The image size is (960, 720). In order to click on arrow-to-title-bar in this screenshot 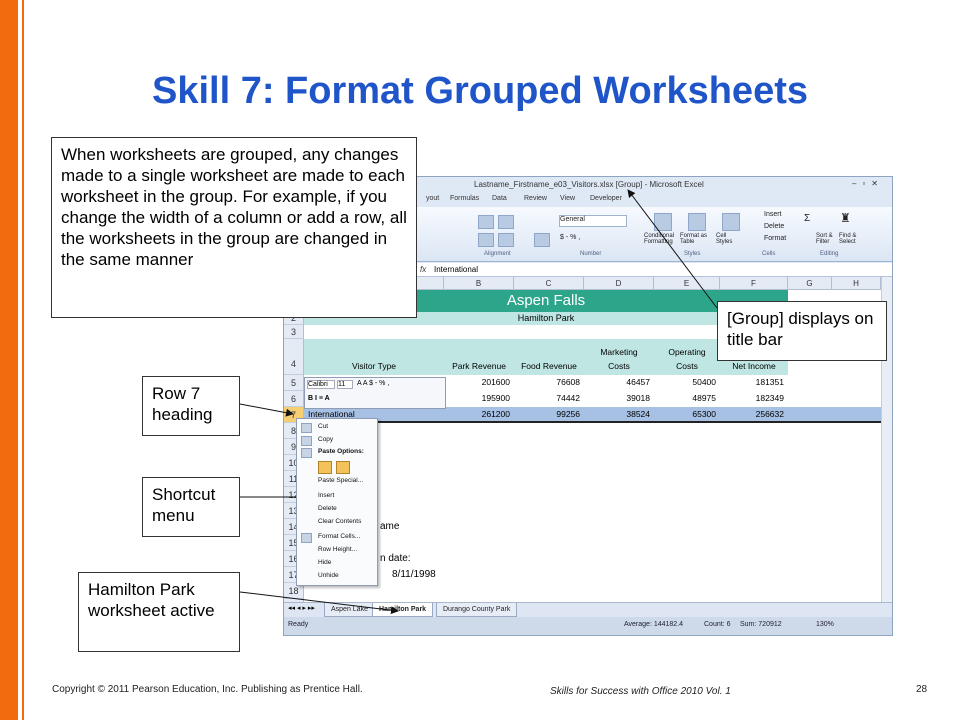, I will do `click(672, 249)`.